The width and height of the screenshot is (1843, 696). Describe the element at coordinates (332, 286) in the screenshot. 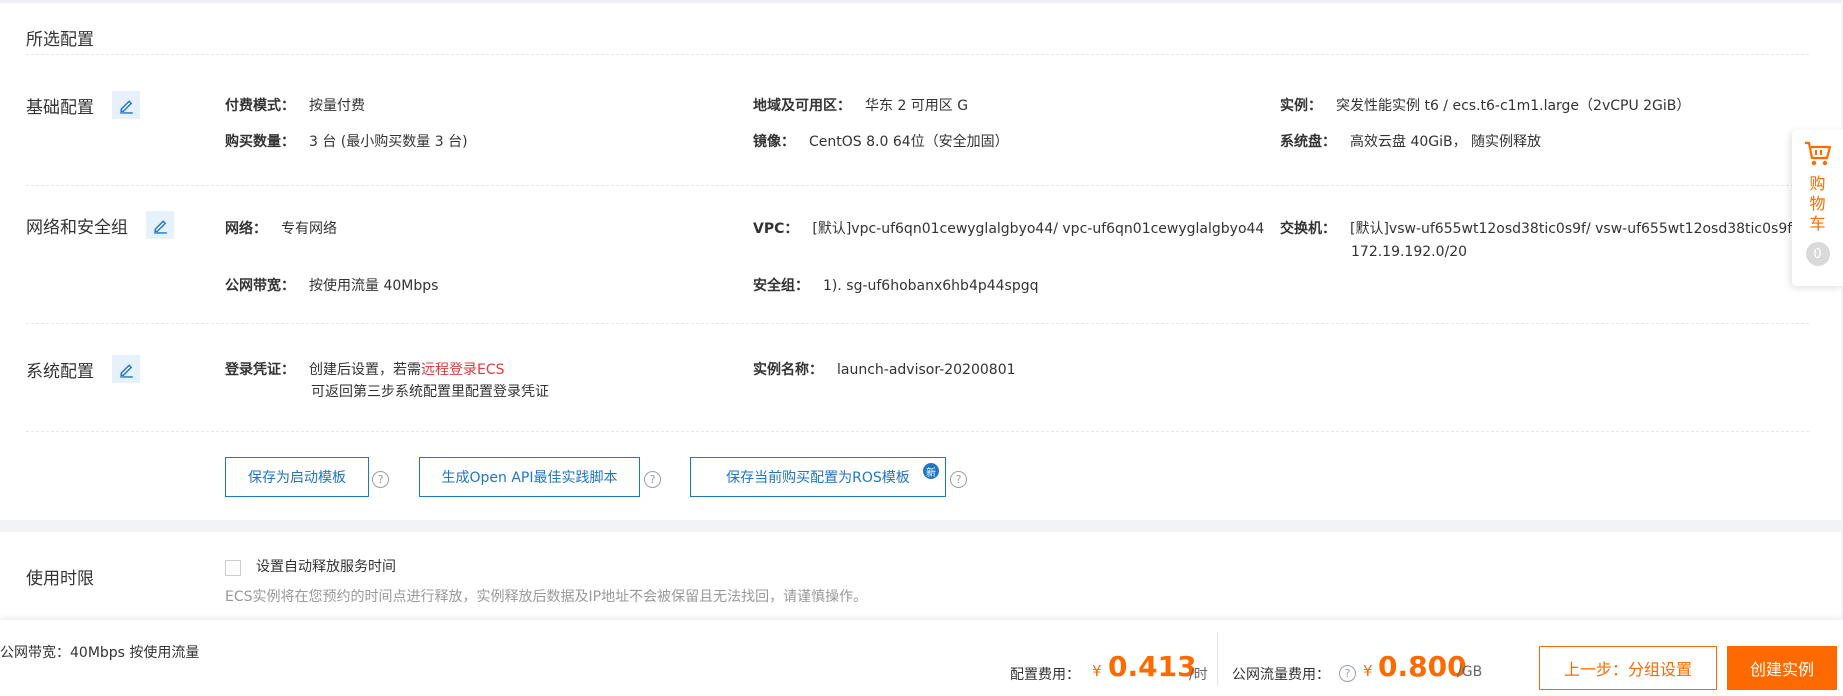

I see `field-bandwidth: 公网带宽： 按使用流量 40Mbps` at that location.